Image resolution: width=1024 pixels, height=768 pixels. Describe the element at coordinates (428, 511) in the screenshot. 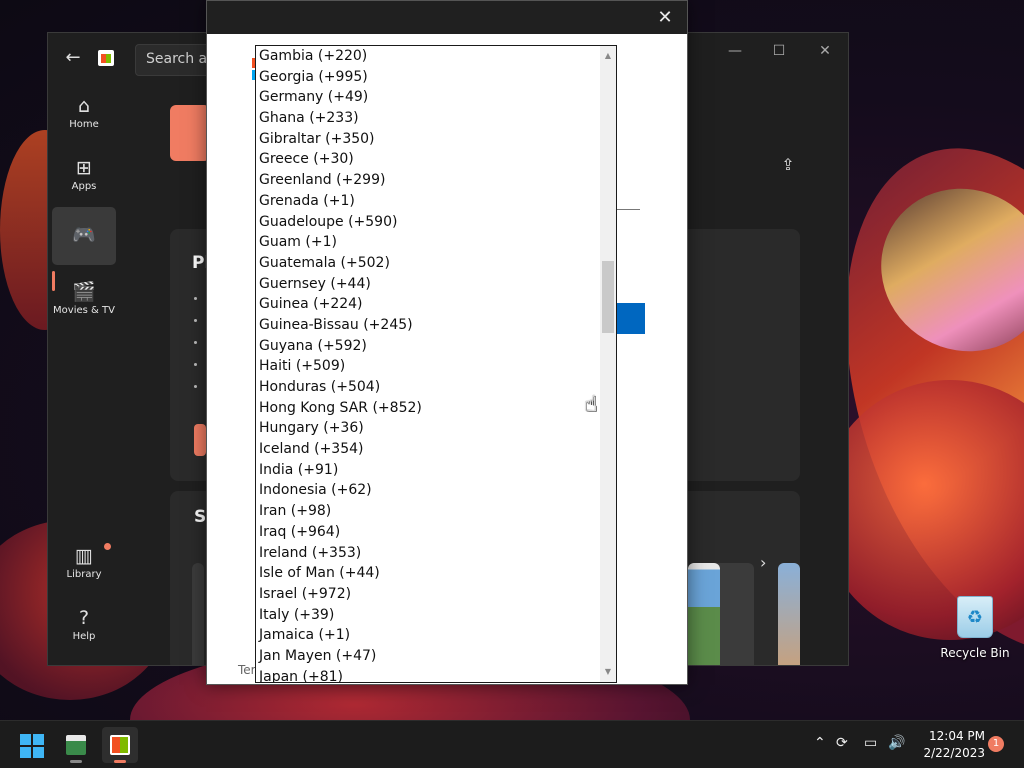

I see `country-option: Iran (+98)` at that location.